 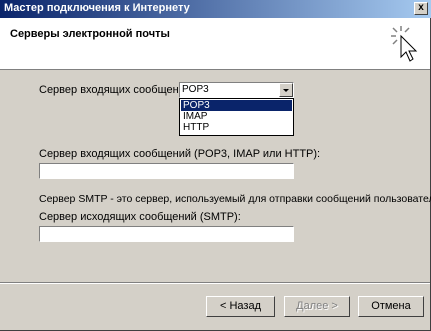 What do you see at coordinates (421, 8) in the screenshot?
I see `close-button: x` at bounding box center [421, 8].